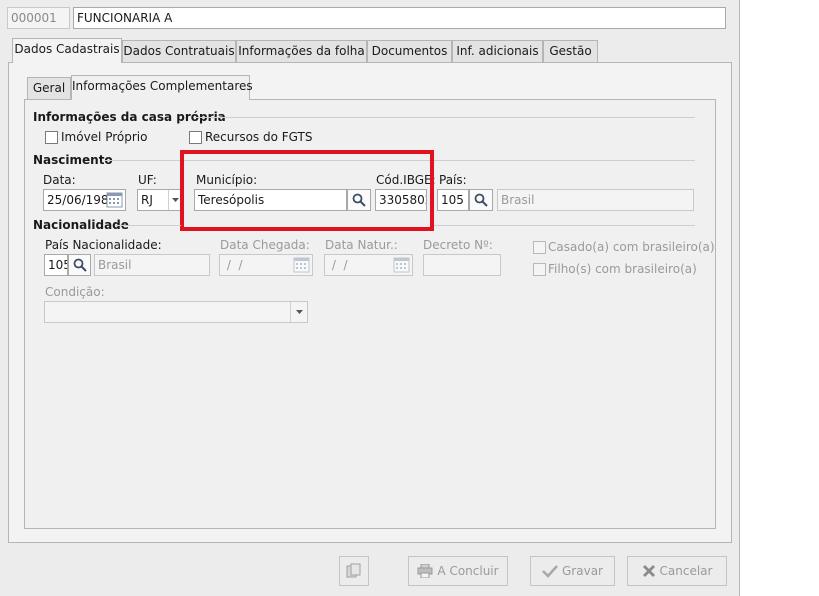 The image size is (819, 596). What do you see at coordinates (176, 312) in the screenshot?
I see `condicao-select` at bounding box center [176, 312].